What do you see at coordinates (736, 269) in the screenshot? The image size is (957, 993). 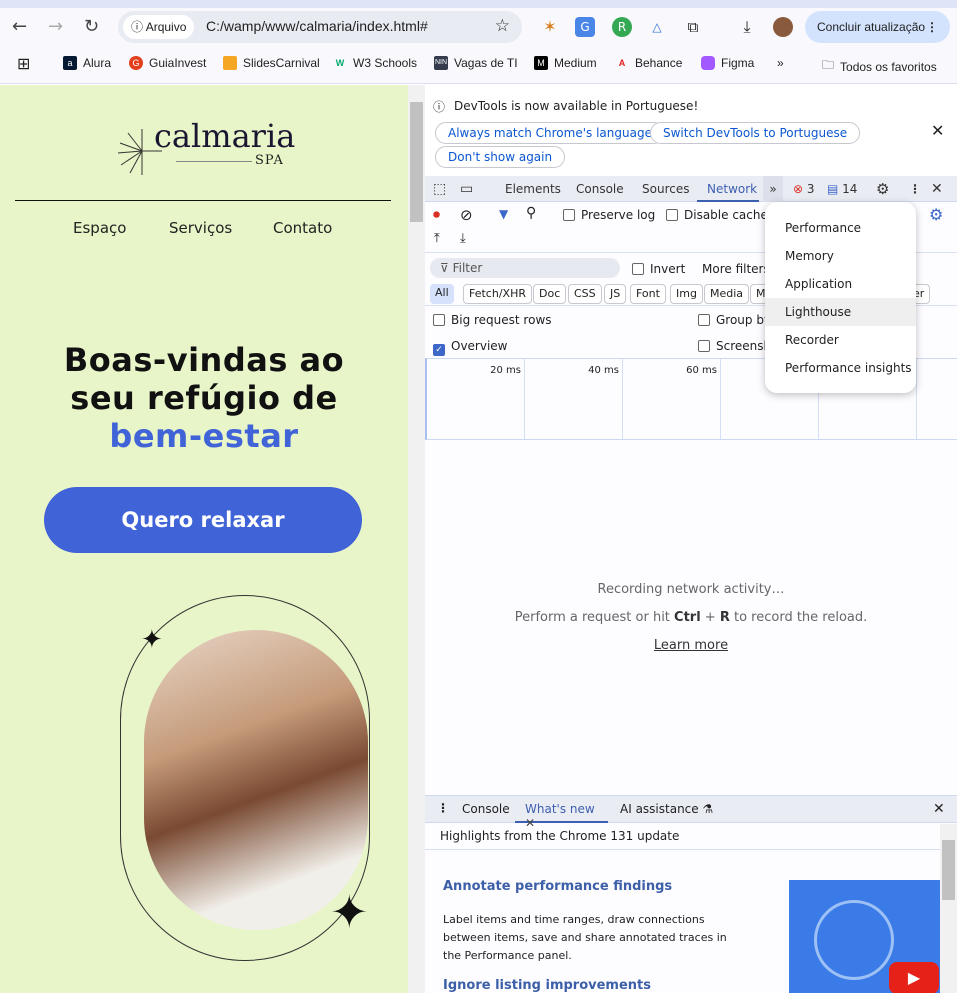 I see `more-filters-dropdown: More filters` at bounding box center [736, 269].